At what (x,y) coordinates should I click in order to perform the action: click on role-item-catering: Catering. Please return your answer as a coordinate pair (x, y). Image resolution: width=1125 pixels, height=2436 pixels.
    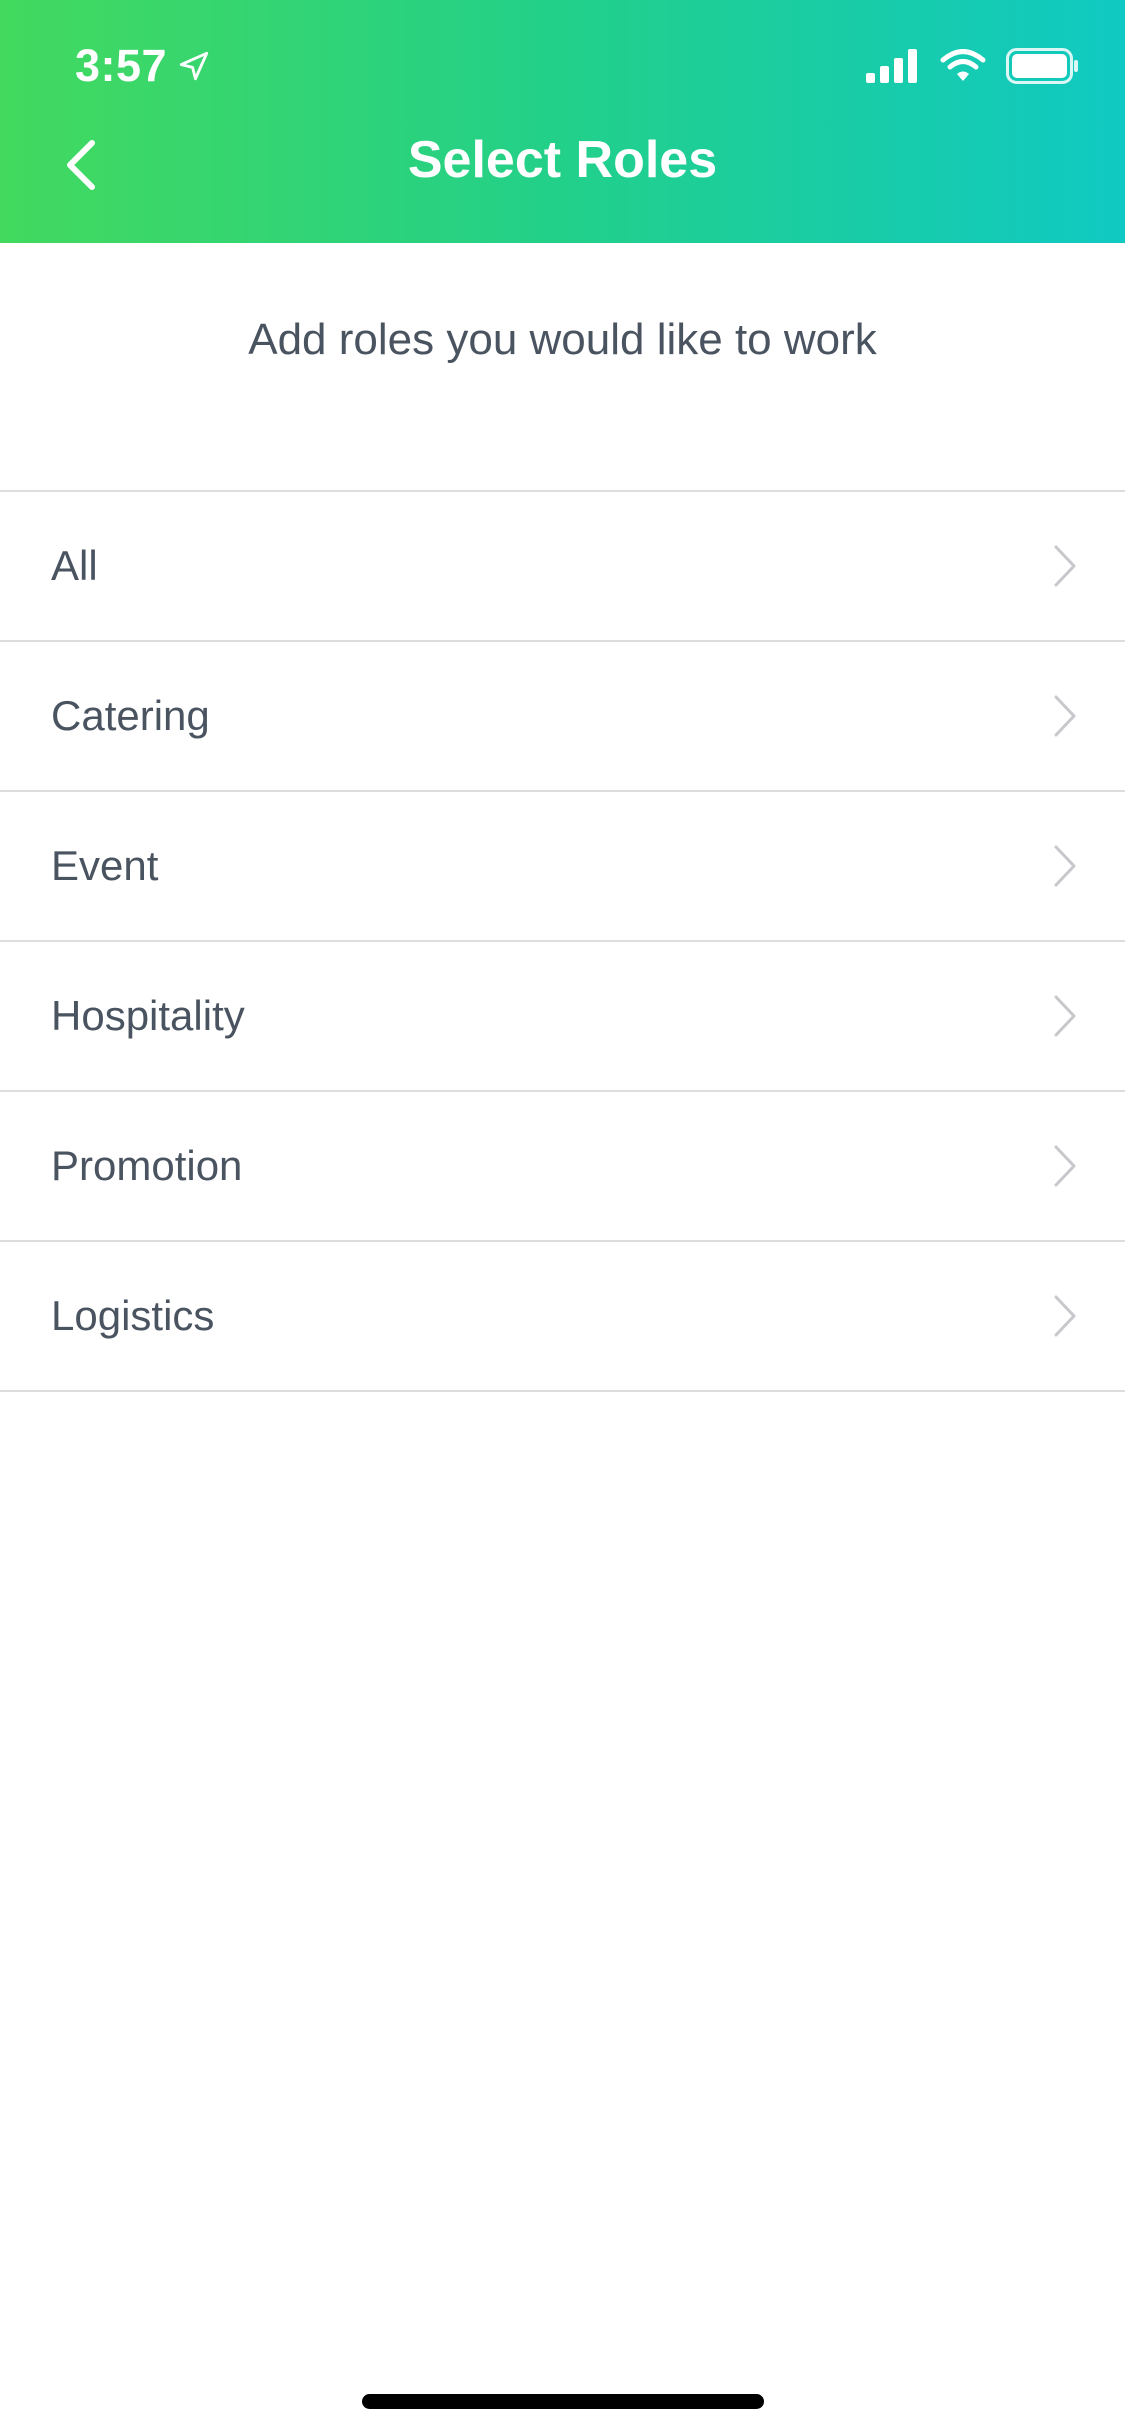
    Looking at the image, I should click on (562, 717).